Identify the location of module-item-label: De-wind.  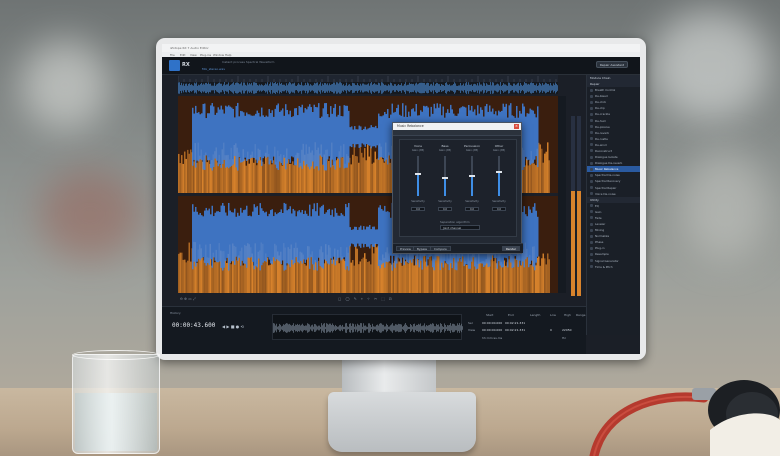
(601, 144).